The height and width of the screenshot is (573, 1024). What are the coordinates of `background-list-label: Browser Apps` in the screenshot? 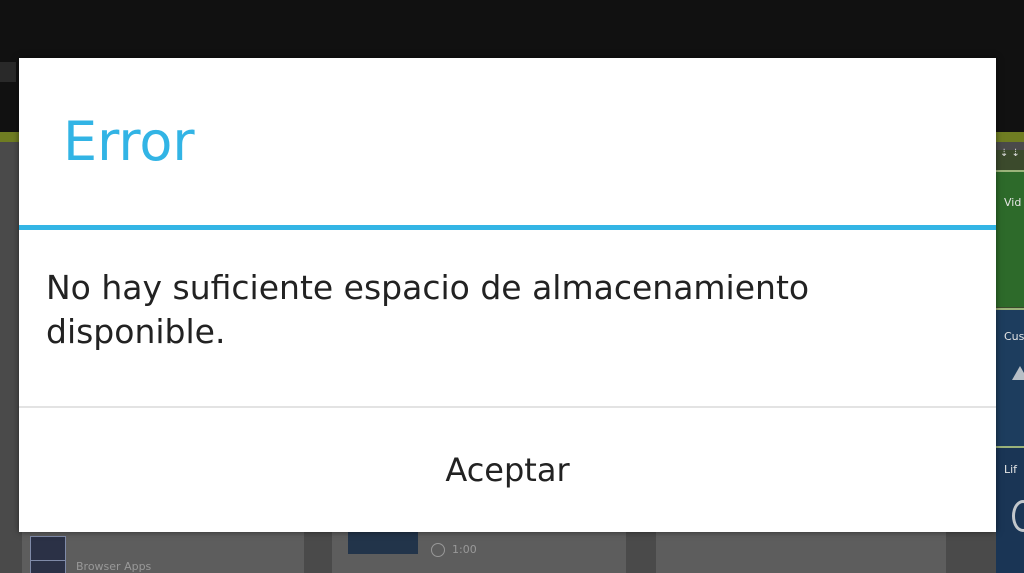 It's located at (114, 566).